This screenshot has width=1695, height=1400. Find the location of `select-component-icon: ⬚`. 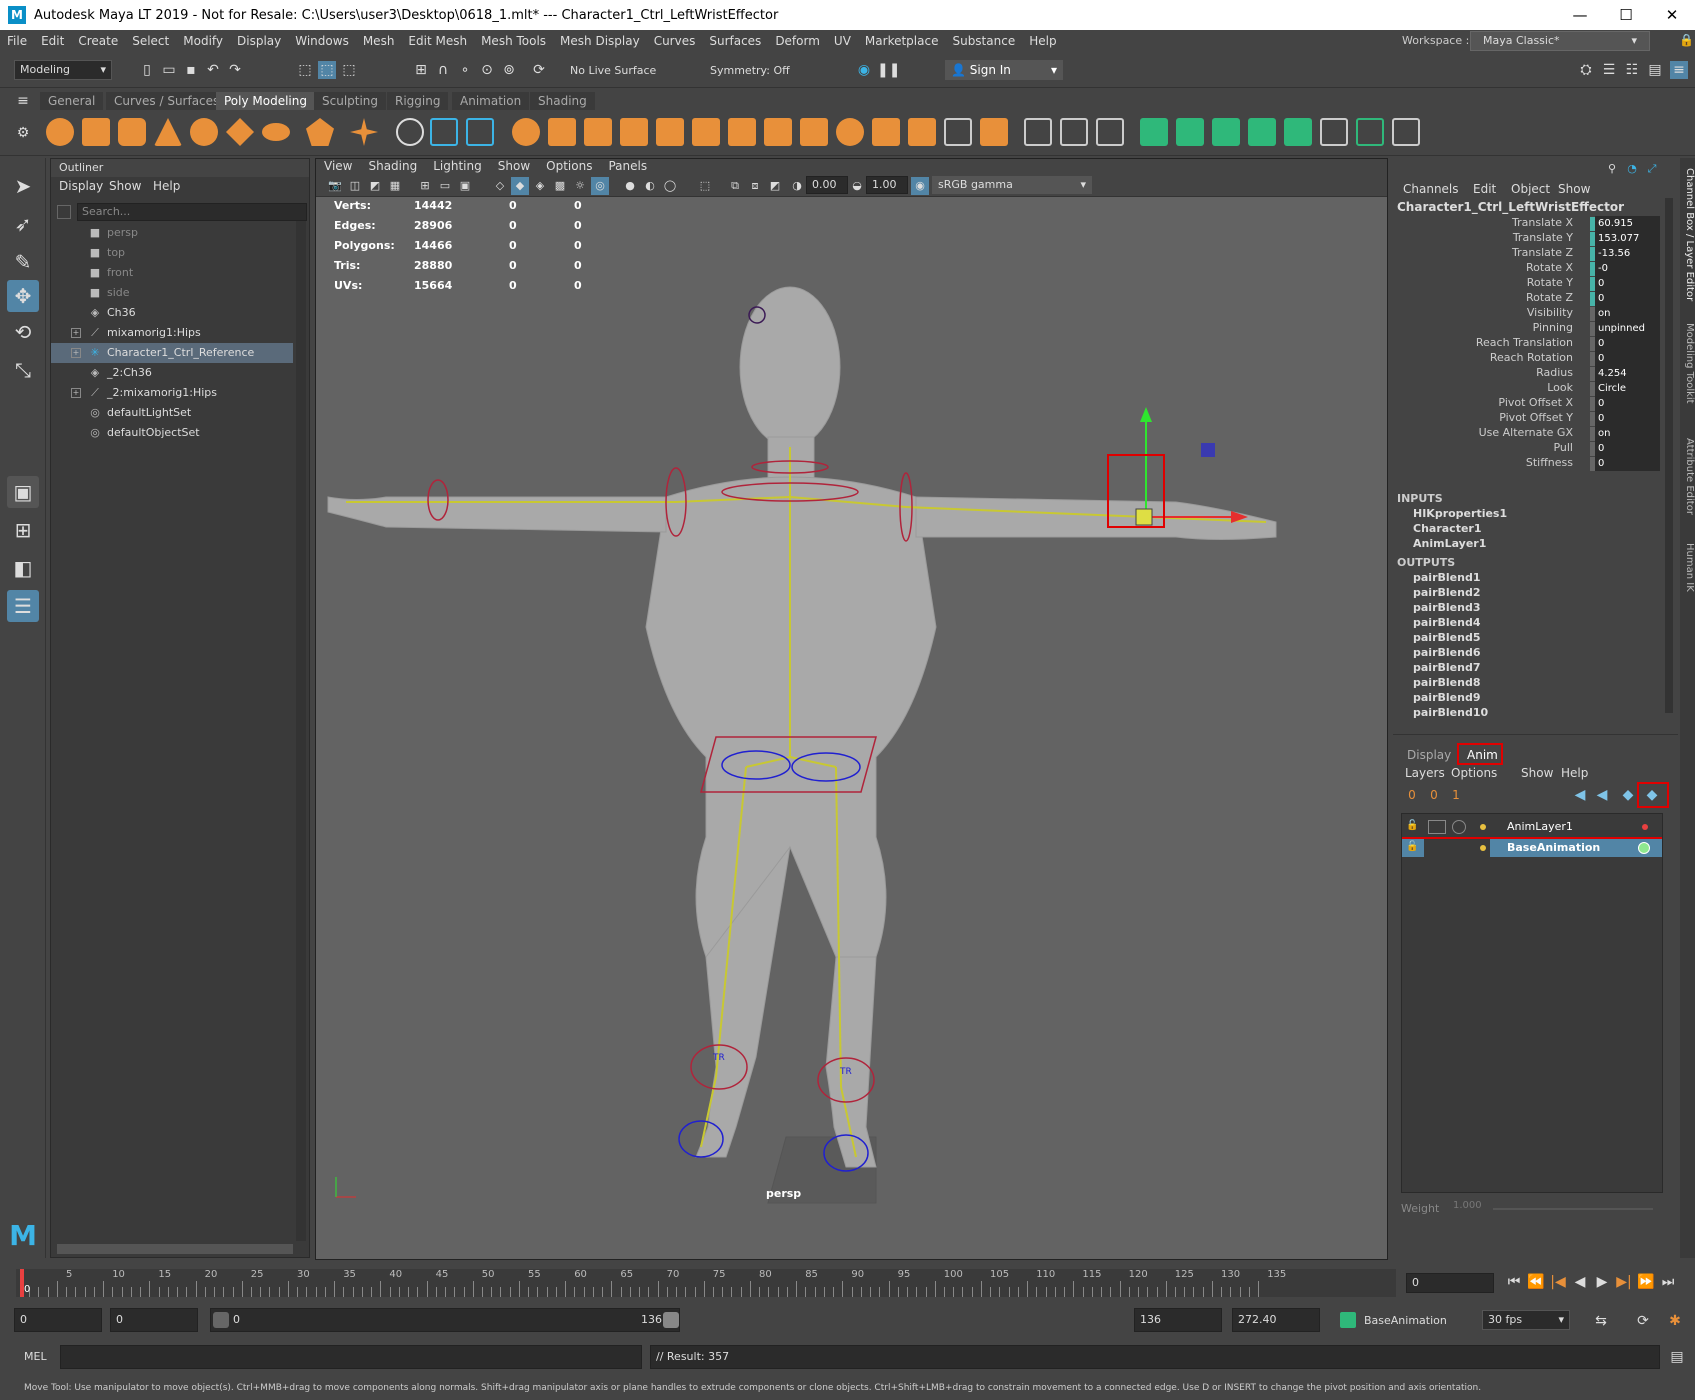

select-component-icon: ⬚ is located at coordinates (349, 70).